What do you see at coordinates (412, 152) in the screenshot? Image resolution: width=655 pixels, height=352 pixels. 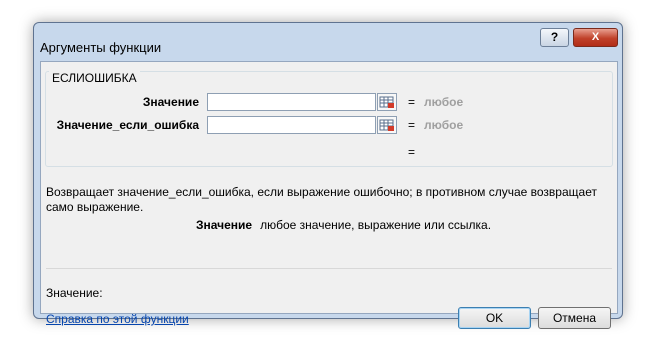 I see `result-equals: =` at bounding box center [412, 152].